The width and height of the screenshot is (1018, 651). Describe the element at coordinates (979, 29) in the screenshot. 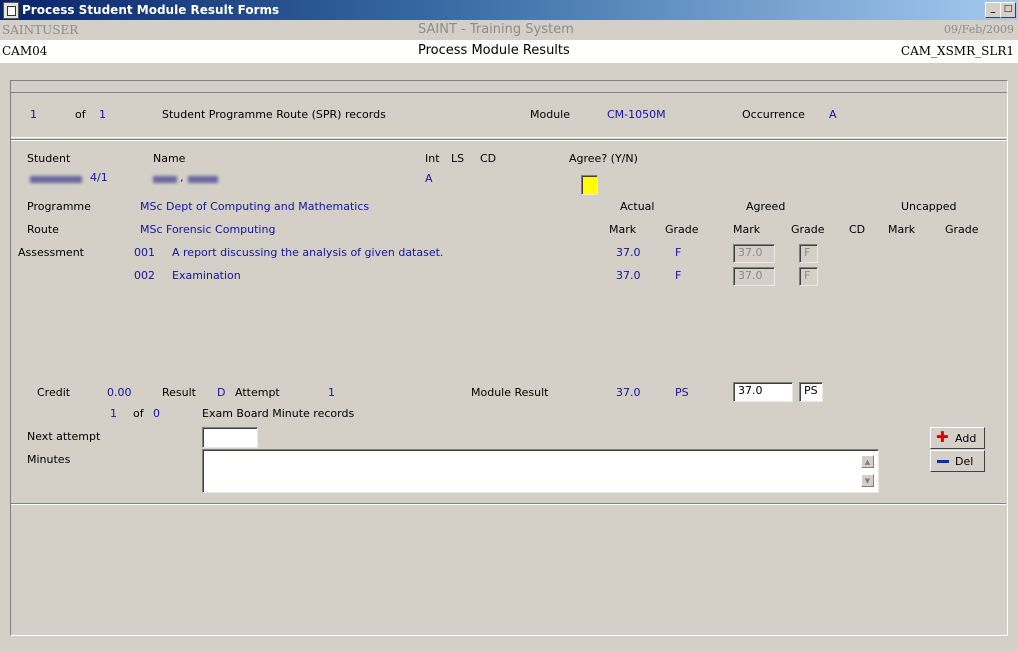

I see `header-date: 09/Feb/2009` at that location.